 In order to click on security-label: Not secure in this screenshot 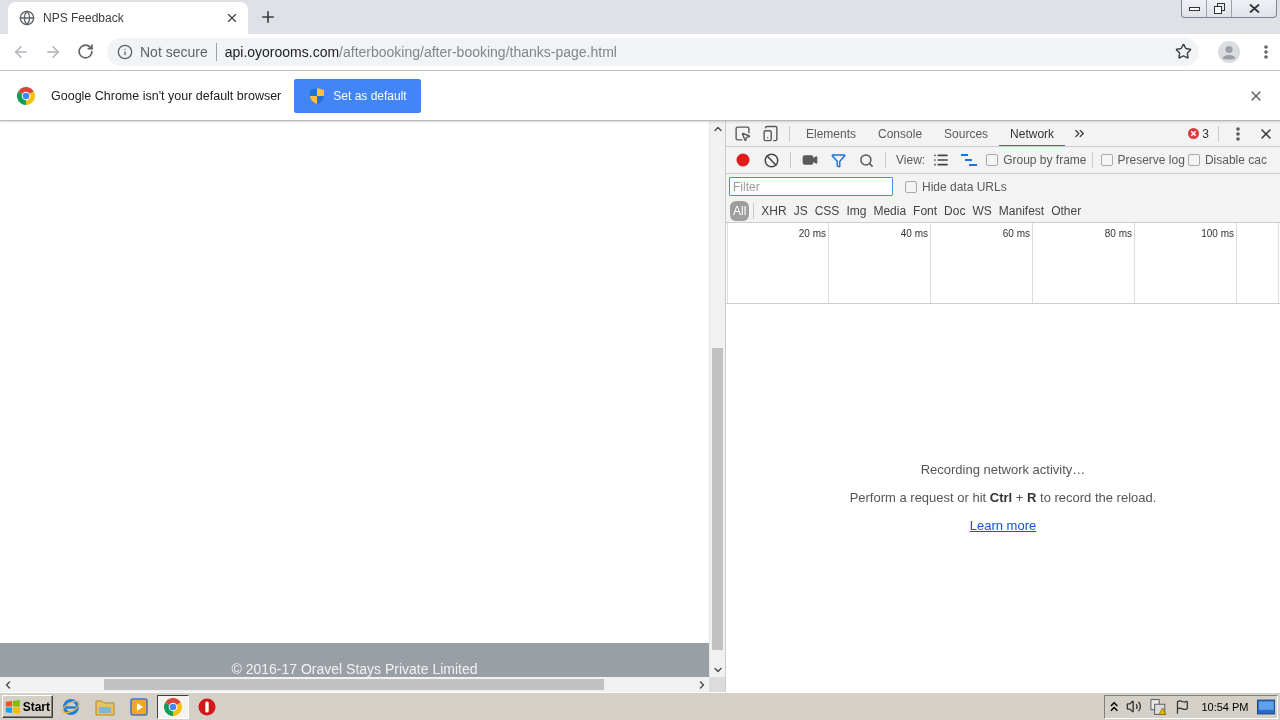, I will do `click(174, 51)`.